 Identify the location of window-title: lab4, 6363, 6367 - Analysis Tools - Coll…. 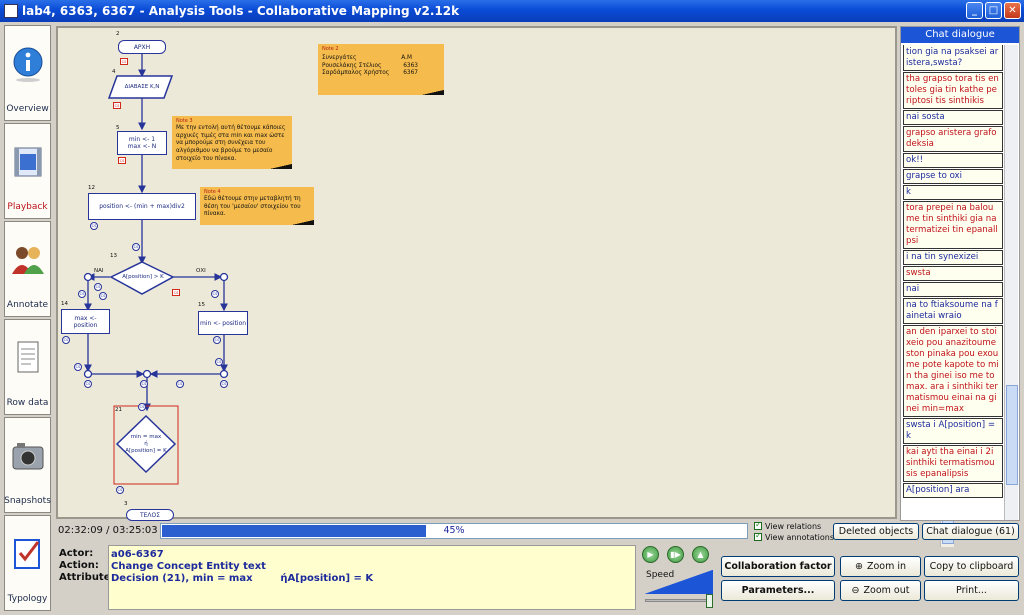
(241, 11).